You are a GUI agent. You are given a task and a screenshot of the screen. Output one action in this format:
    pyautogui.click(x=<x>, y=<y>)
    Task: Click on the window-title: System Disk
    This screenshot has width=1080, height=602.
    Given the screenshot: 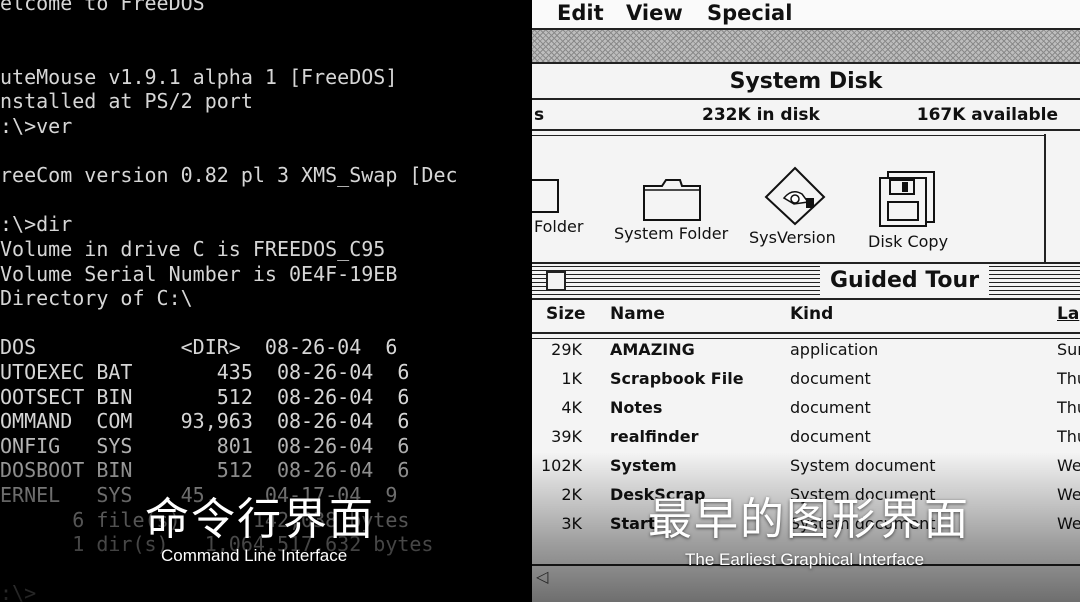 What is the action you would take?
    pyautogui.click(x=806, y=82)
    